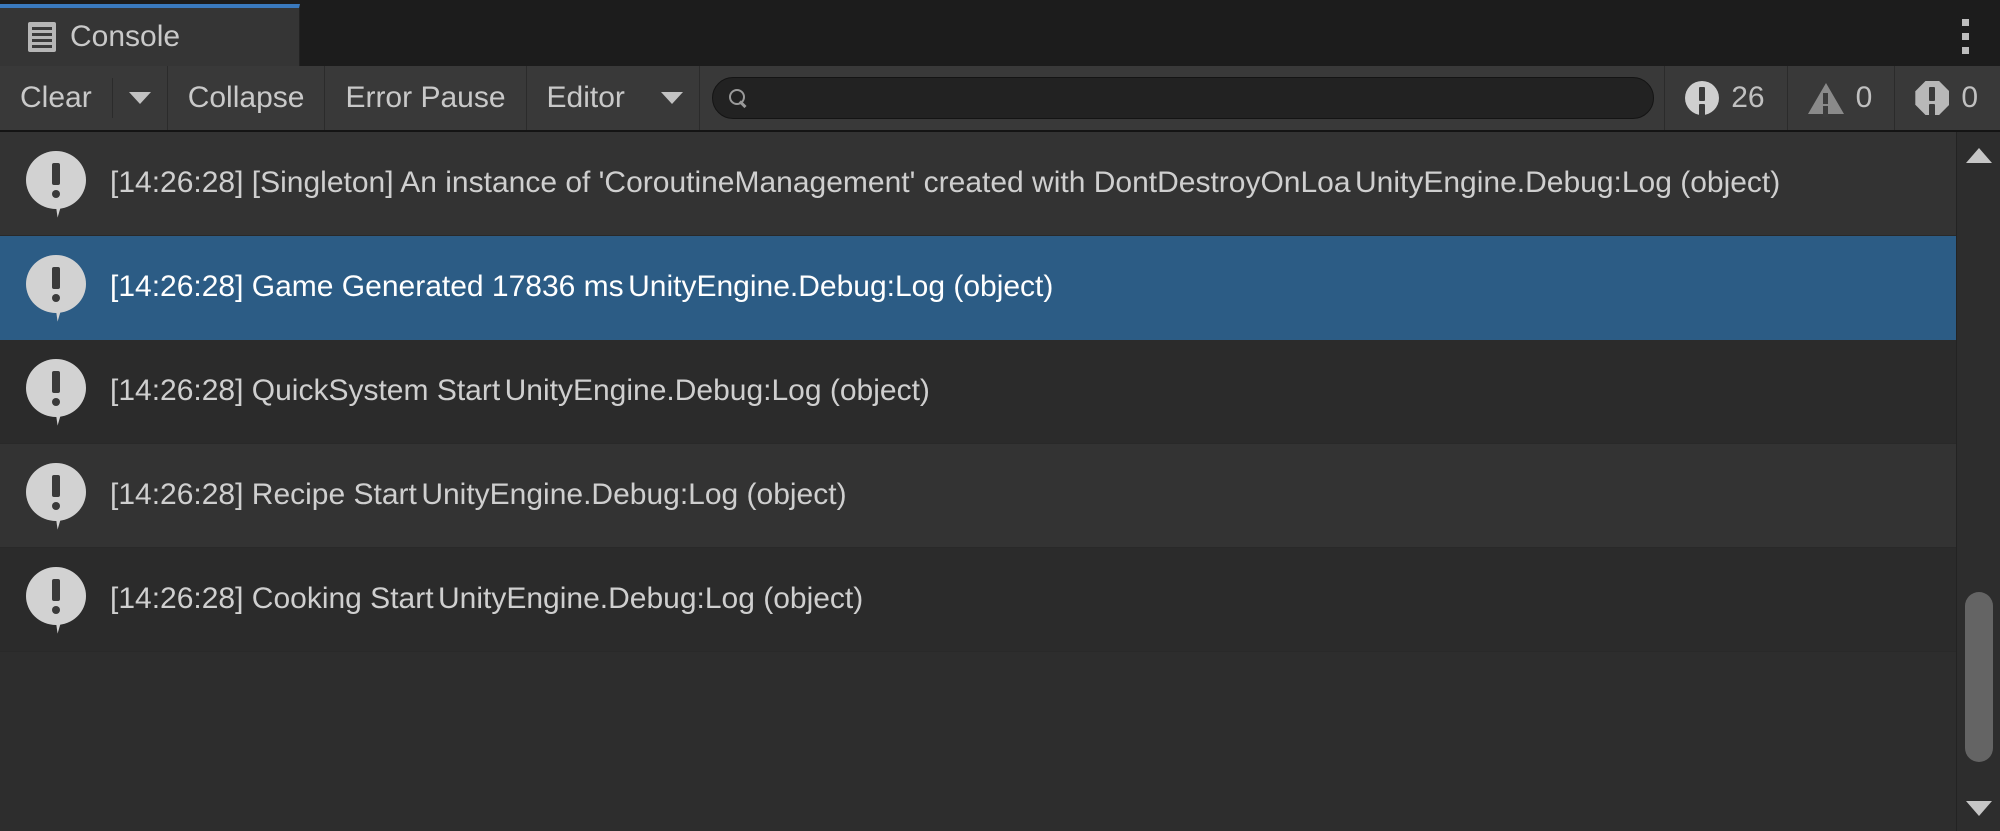 This screenshot has width=2000, height=831. Describe the element at coordinates (1748, 97) in the screenshot. I see `log-count-value: 26` at that location.